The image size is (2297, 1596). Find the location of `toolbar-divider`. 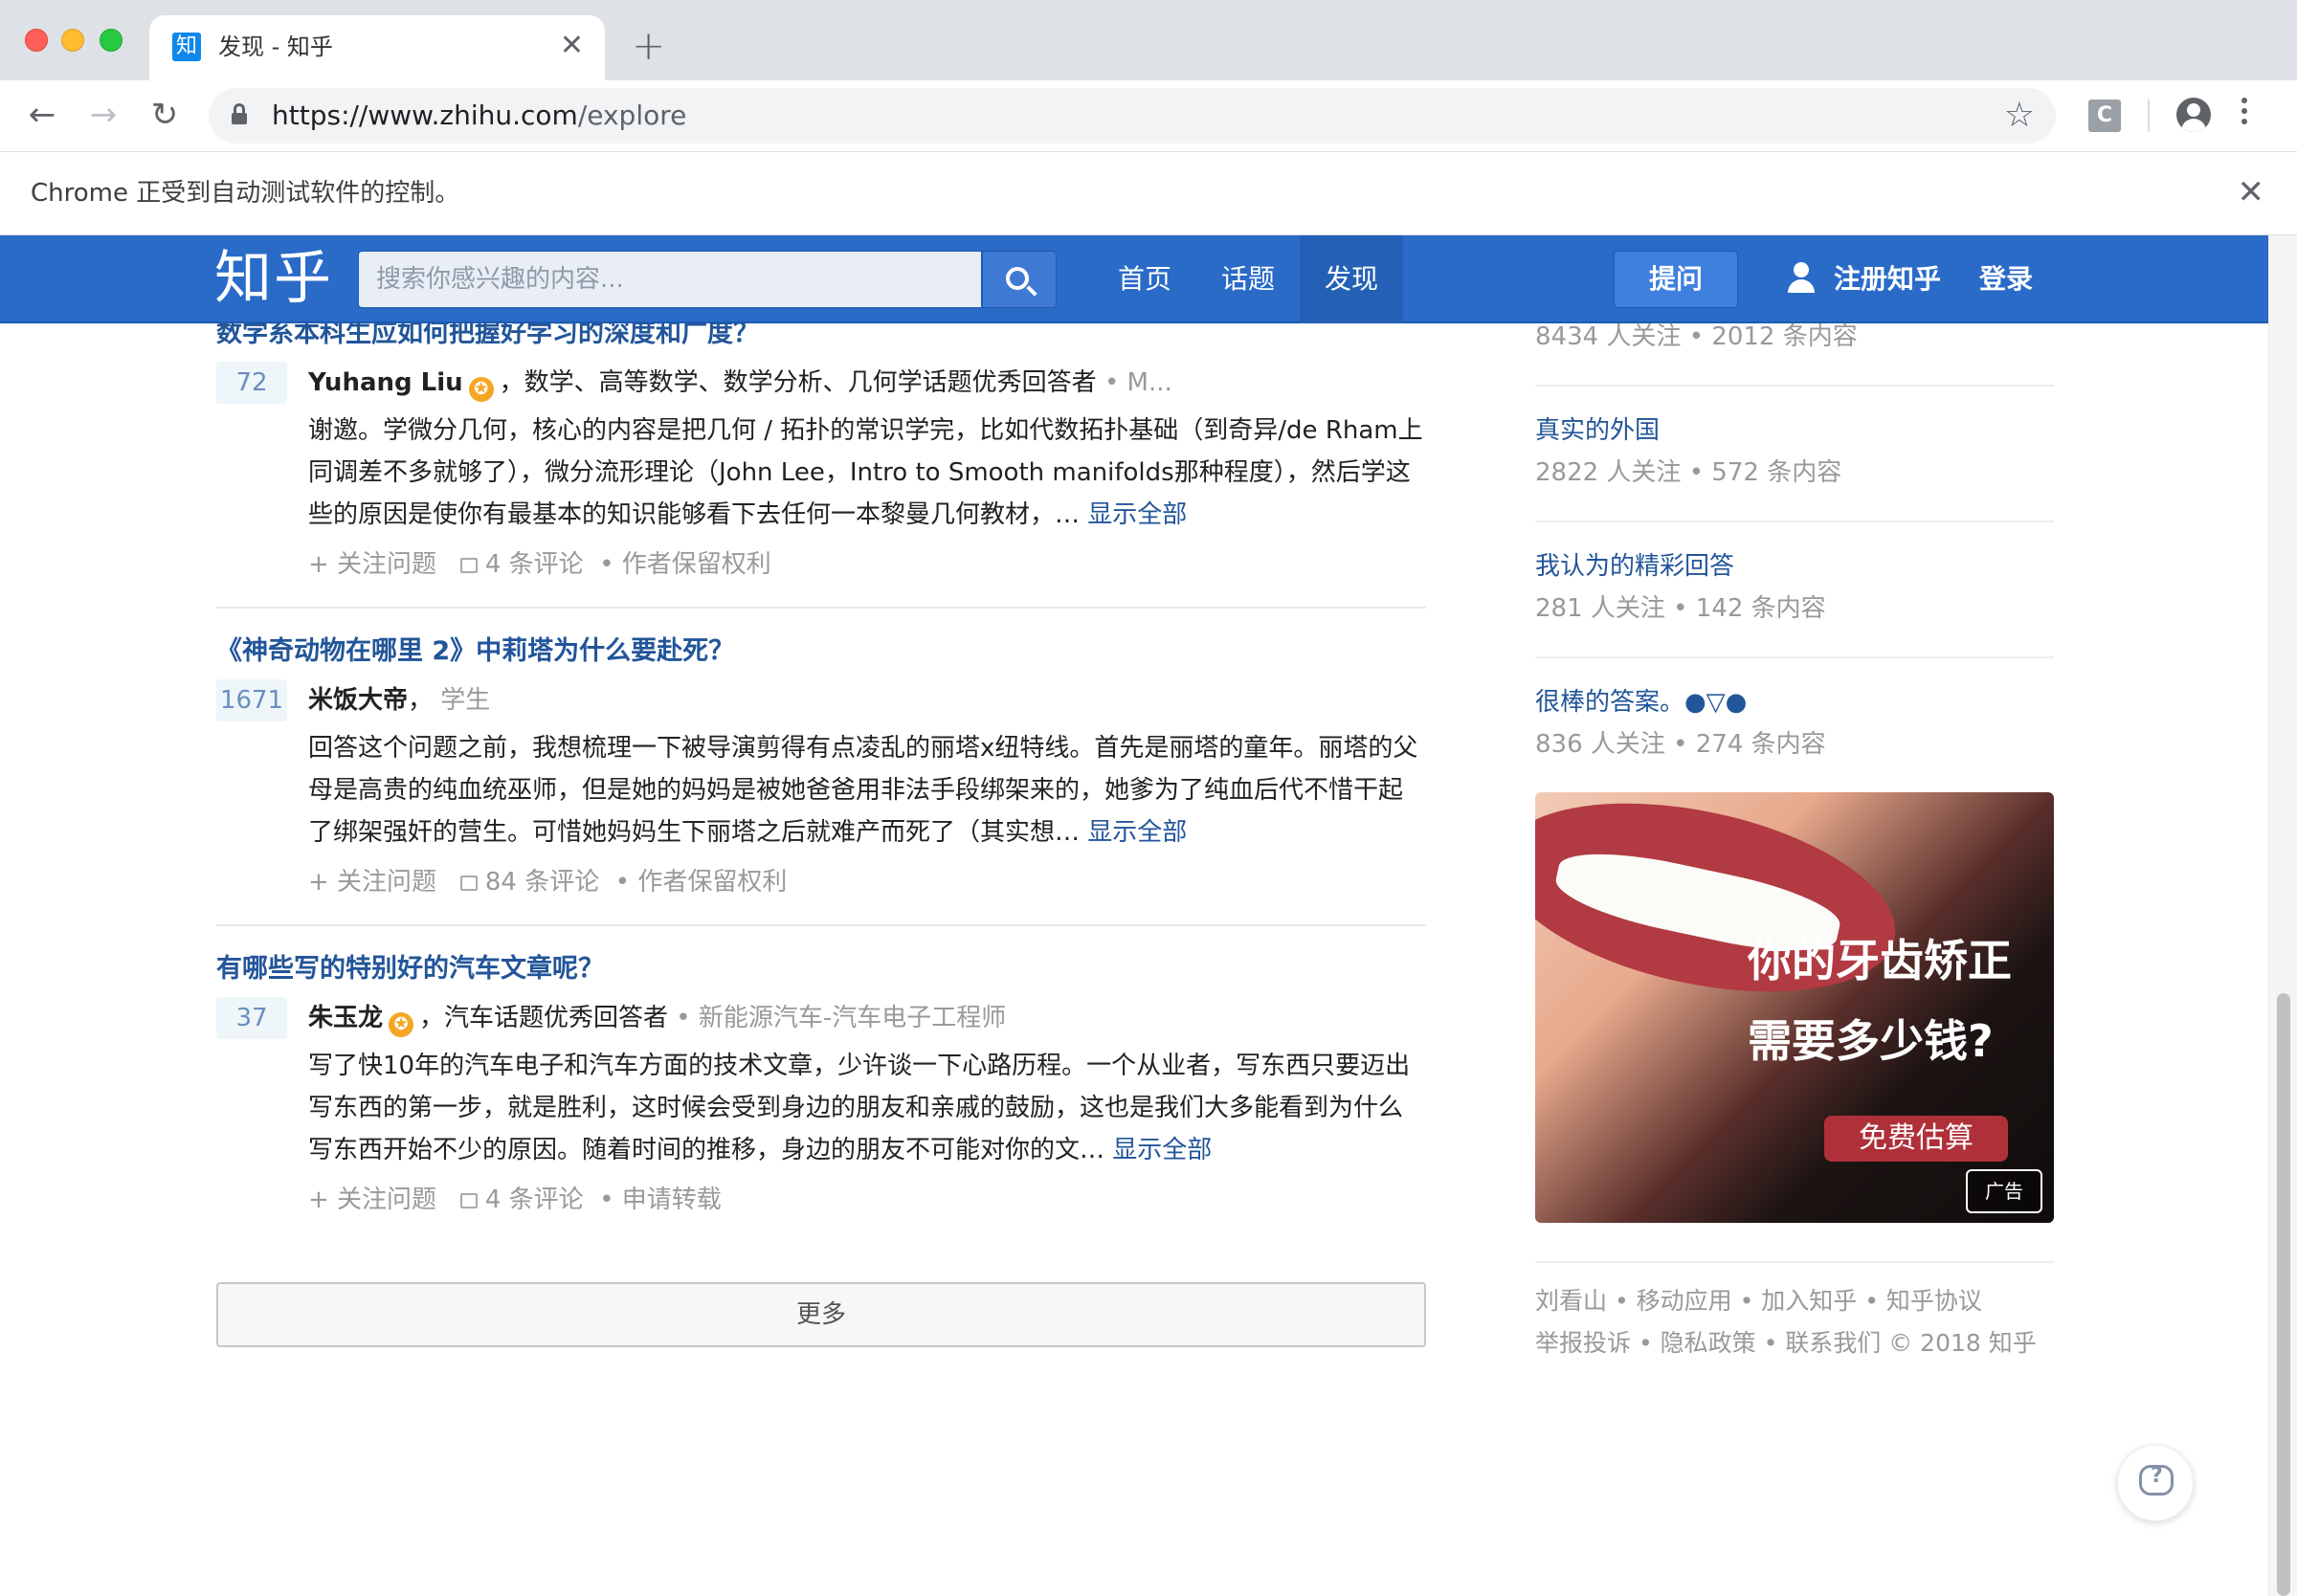

toolbar-divider is located at coordinates (2149, 116).